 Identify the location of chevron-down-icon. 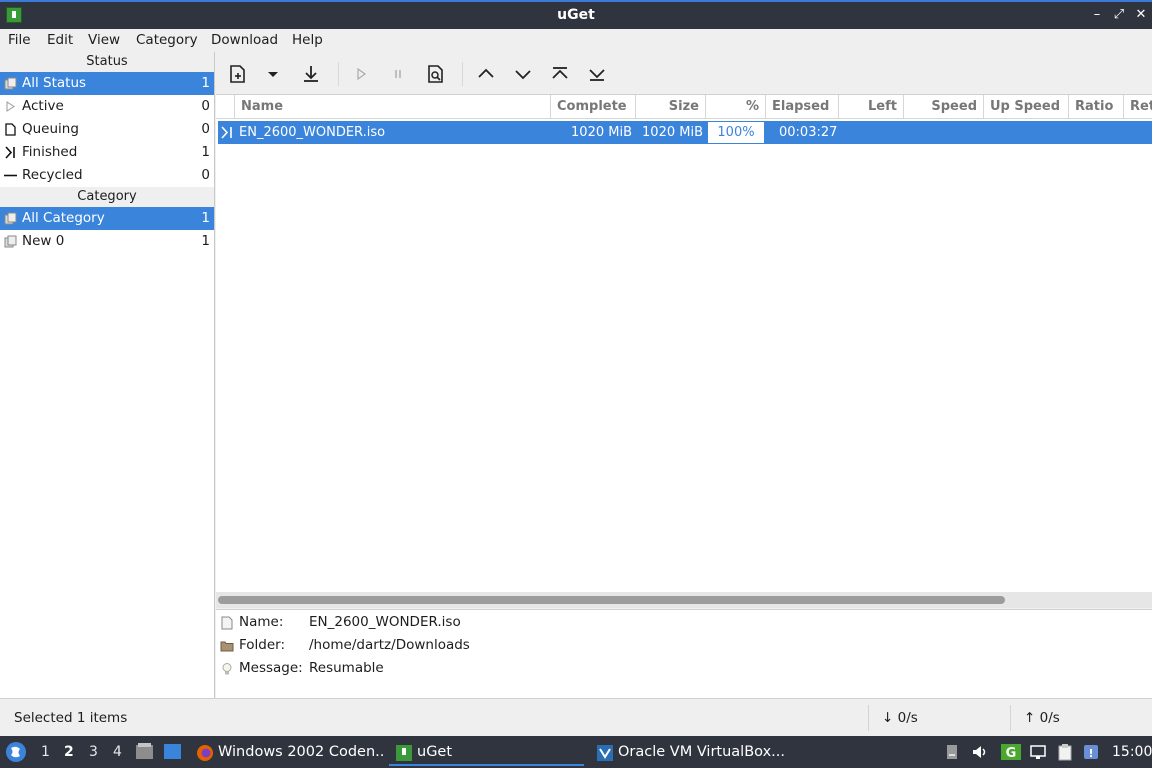
(273, 74).